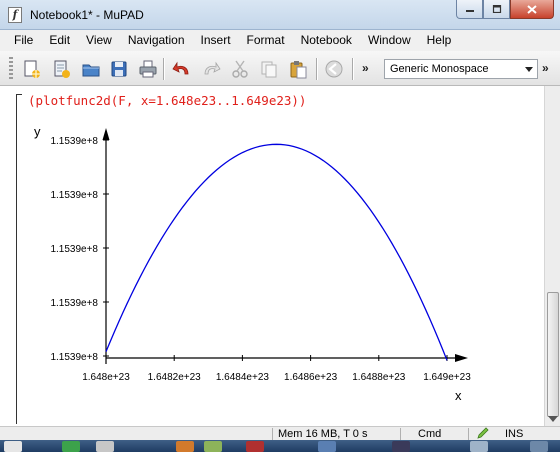  What do you see at coordinates (365, 68) in the screenshot?
I see `toolbar-overflow-icon: »` at bounding box center [365, 68].